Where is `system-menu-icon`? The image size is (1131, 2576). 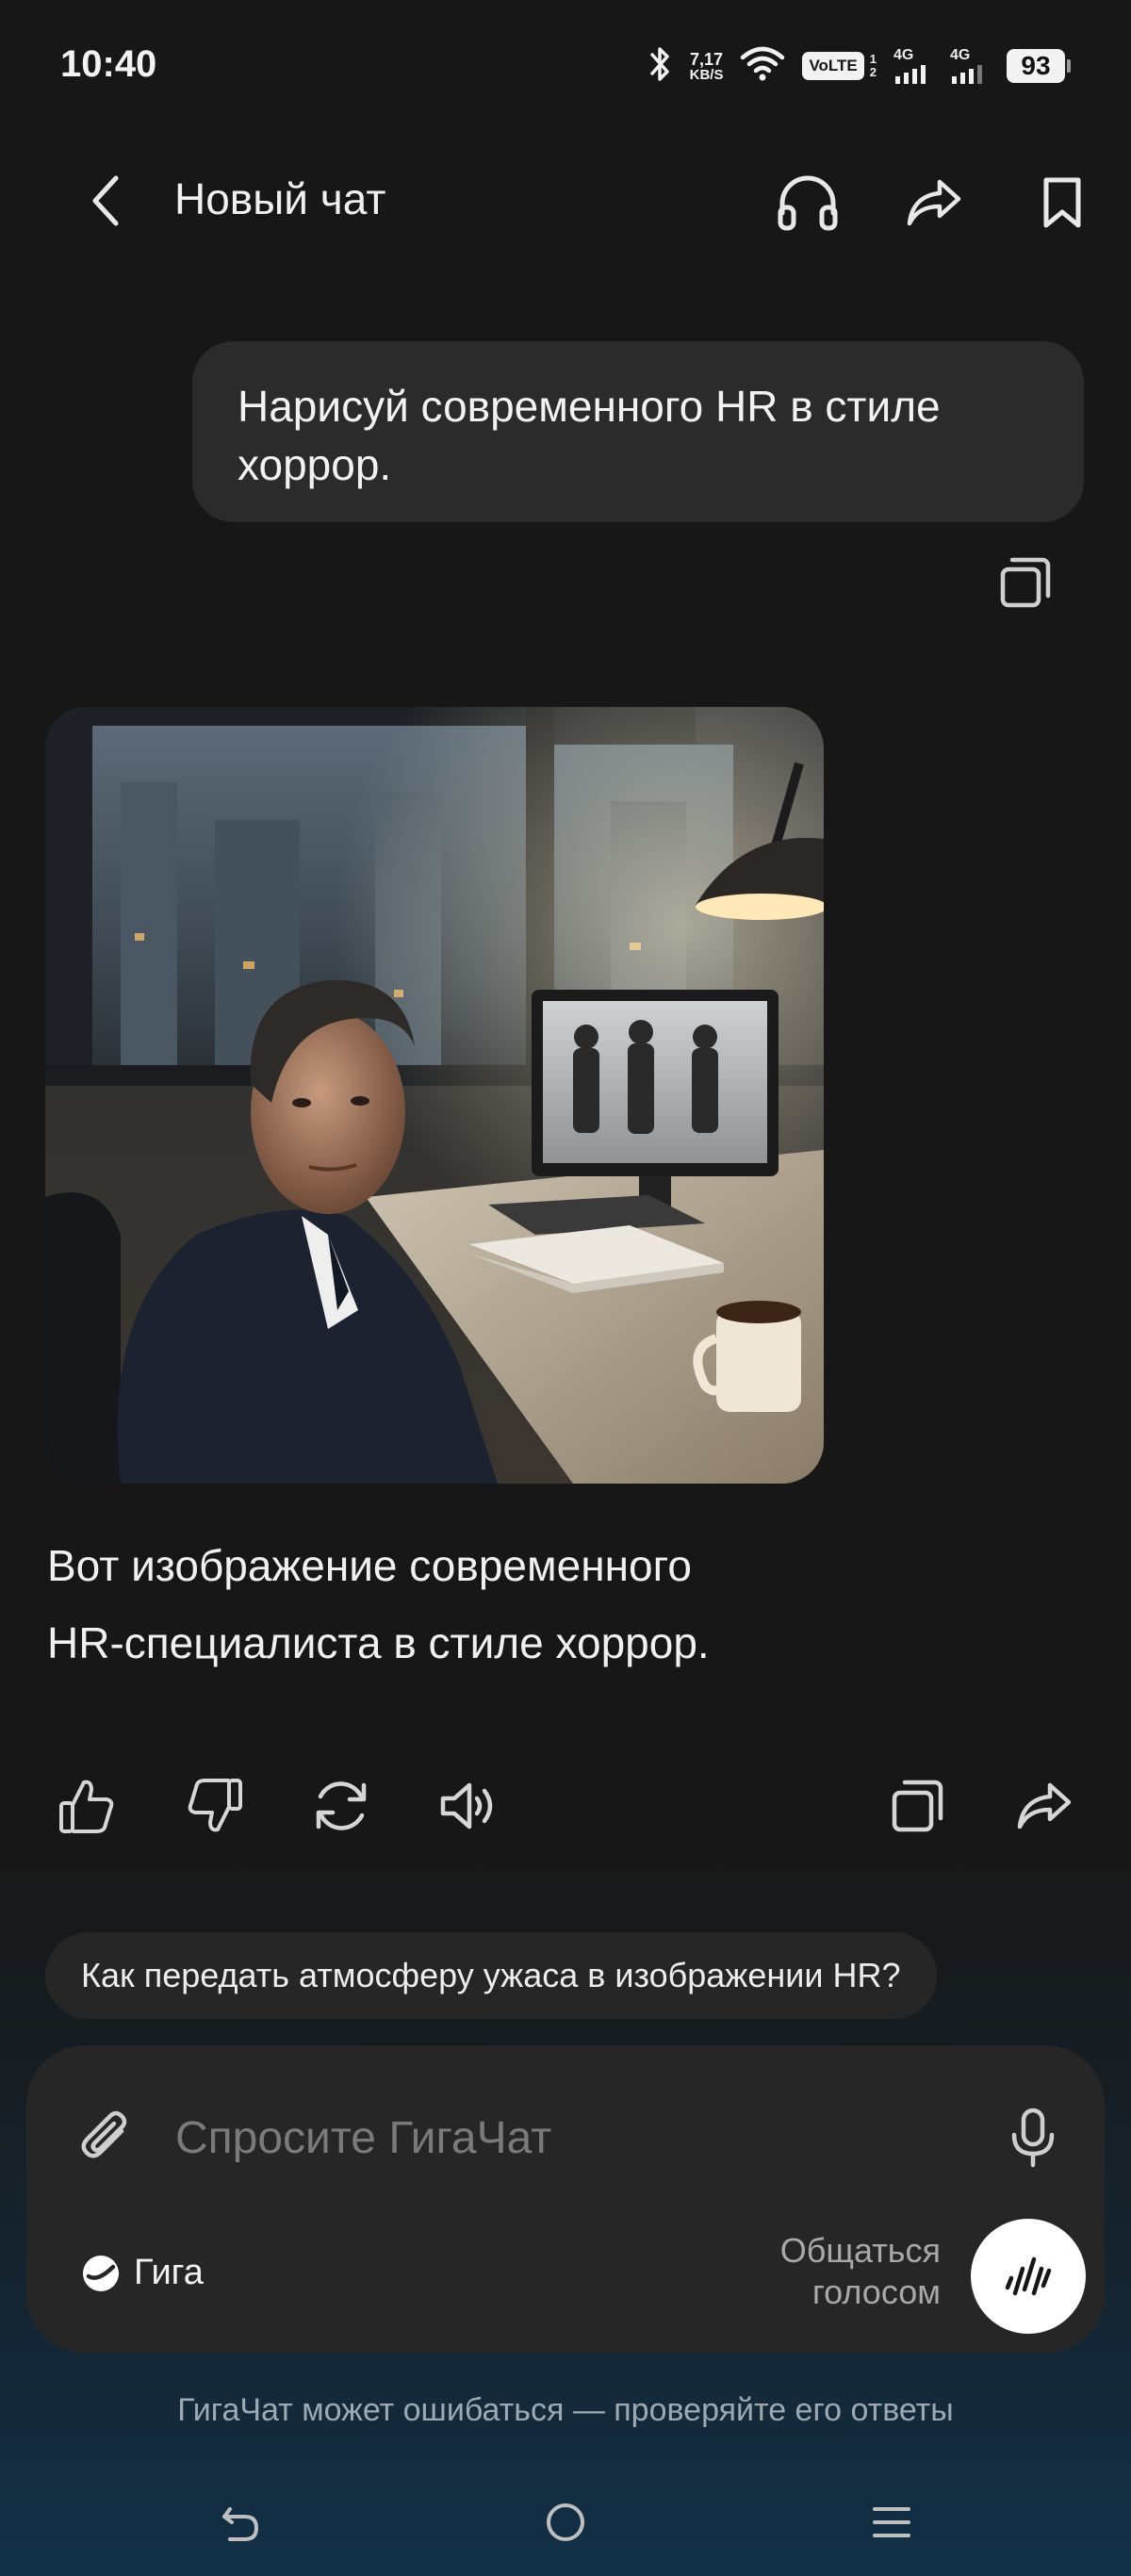
system-menu-icon is located at coordinates (892, 2522).